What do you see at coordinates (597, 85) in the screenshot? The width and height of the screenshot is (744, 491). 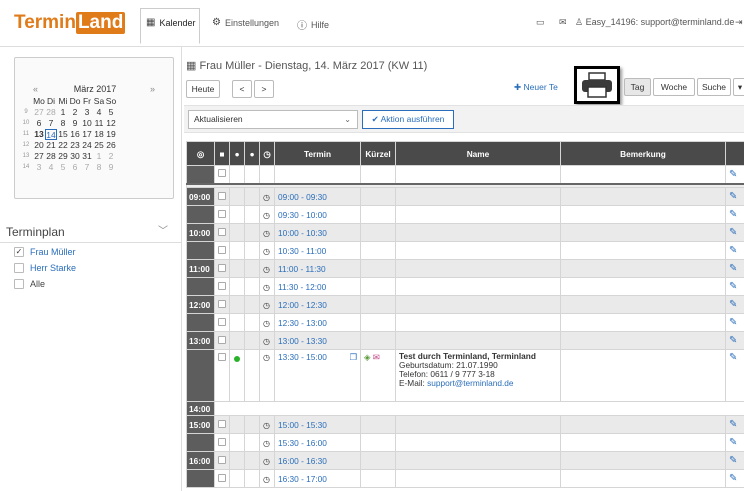 I see `print-button` at bounding box center [597, 85].